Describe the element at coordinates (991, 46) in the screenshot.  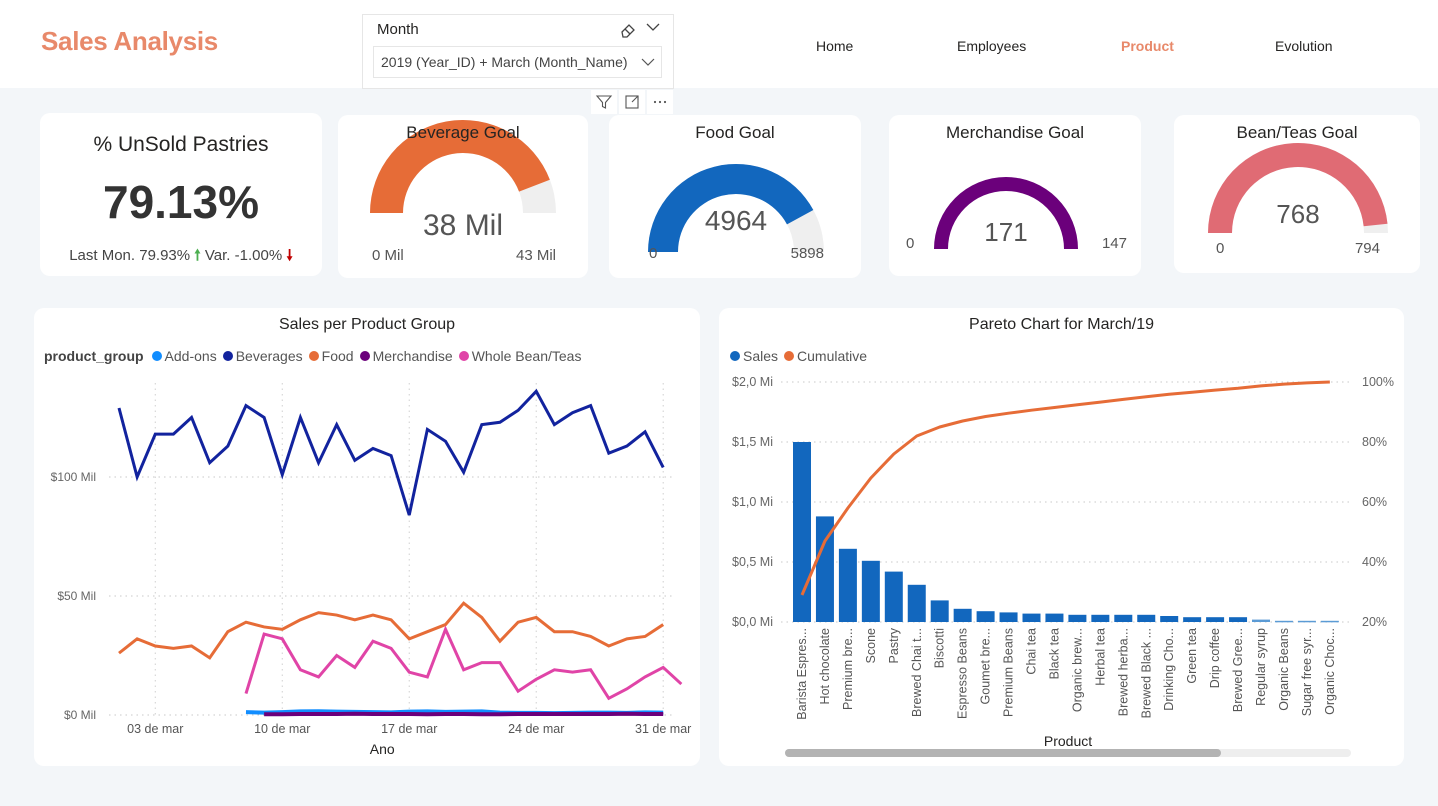
I see `nav-employees: Employees` at that location.